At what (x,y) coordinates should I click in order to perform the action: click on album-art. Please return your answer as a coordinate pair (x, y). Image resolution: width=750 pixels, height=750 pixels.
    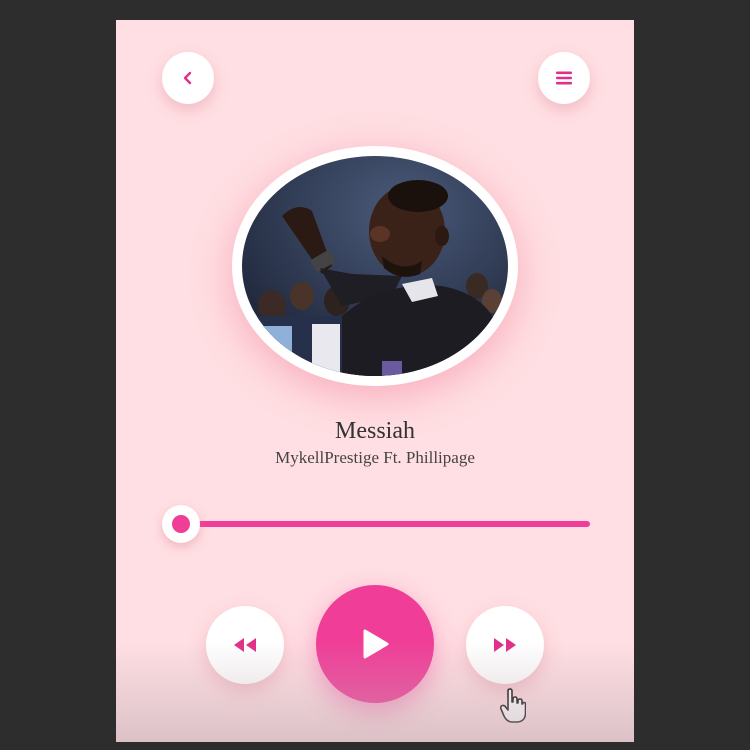
    Looking at the image, I should click on (375, 266).